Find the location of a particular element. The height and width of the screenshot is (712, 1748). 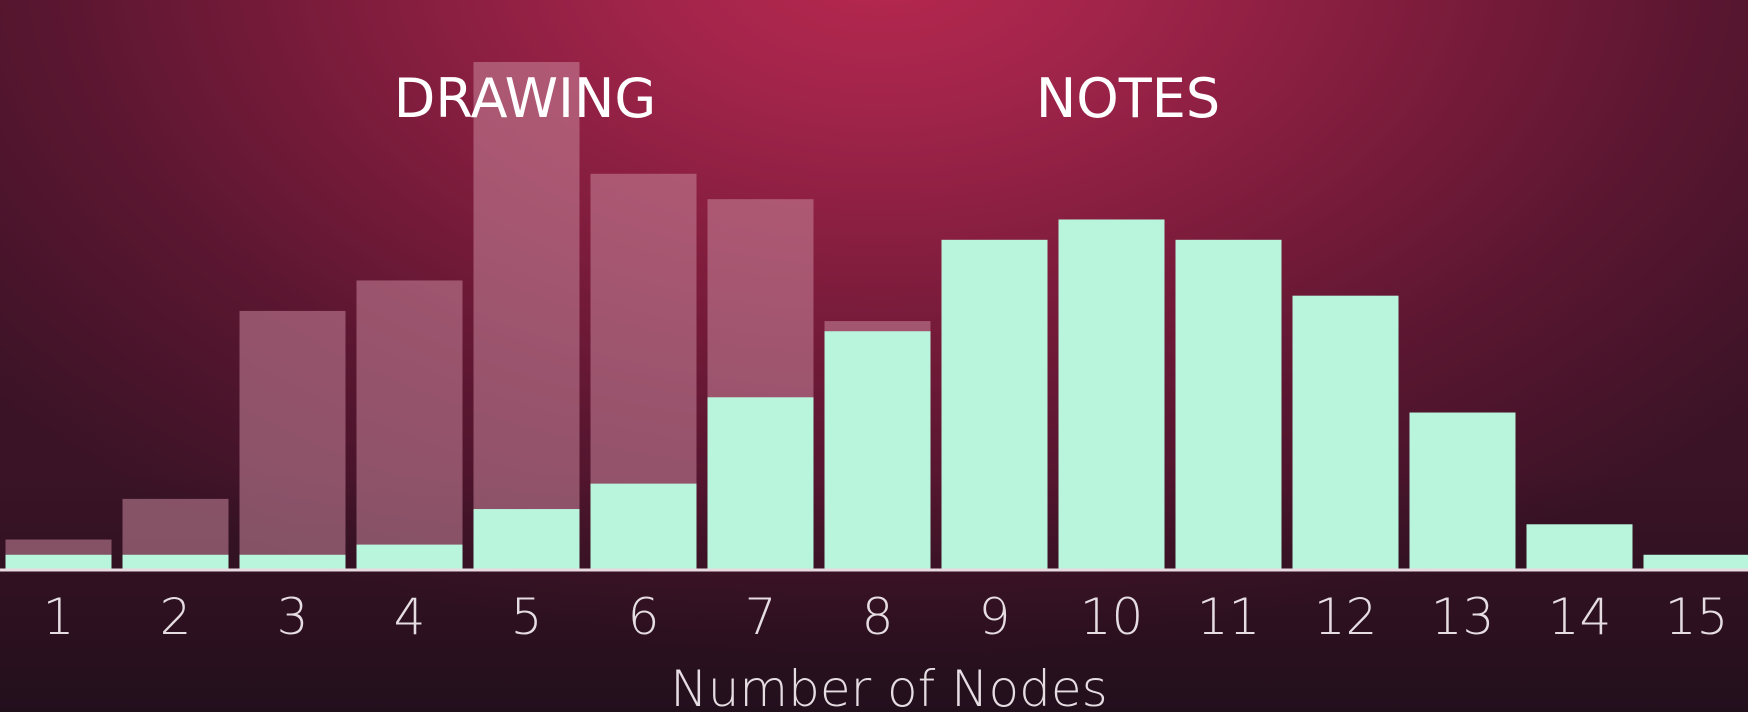

notes-series-label: NOTES is located at coordinates (1128, 98).